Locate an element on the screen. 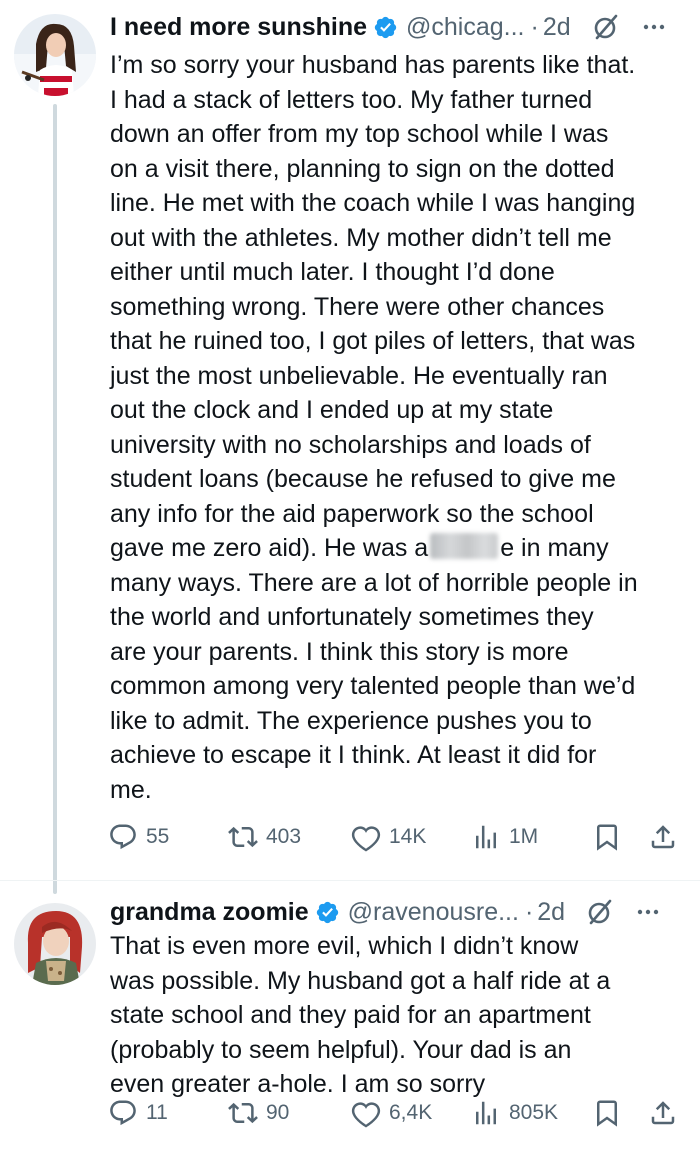 Image resolution: width=700 pixels, height=1166 pixels. thread-line is located at coordinates (55, 499).